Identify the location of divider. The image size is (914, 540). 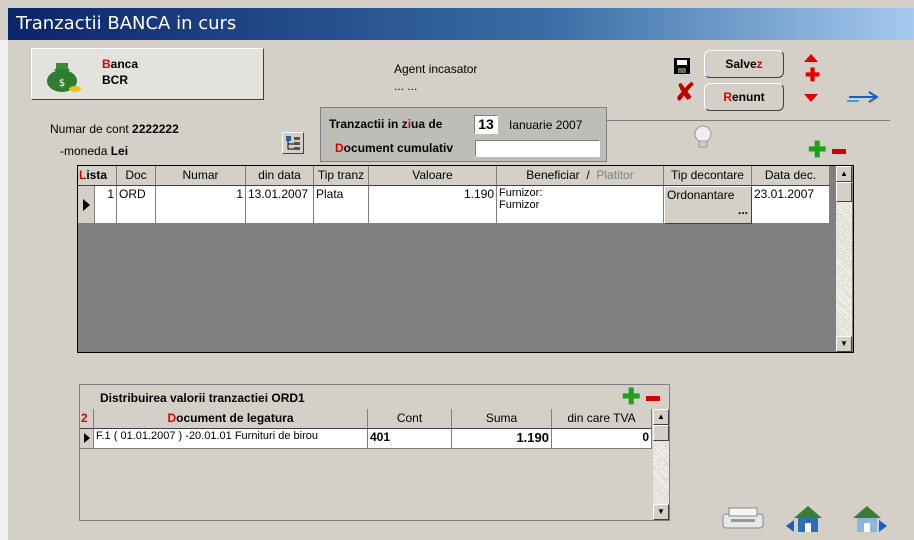
(748, 120).